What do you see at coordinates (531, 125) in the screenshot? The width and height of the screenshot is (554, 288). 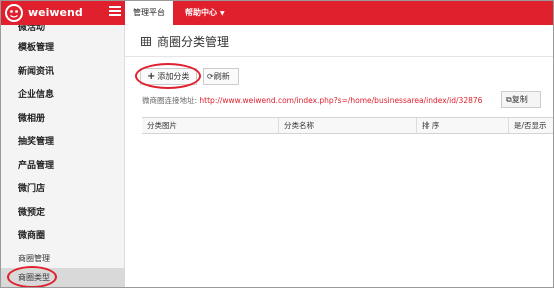 I see `column-header-visible: 是/否显示` at bounding box center [531, 125].